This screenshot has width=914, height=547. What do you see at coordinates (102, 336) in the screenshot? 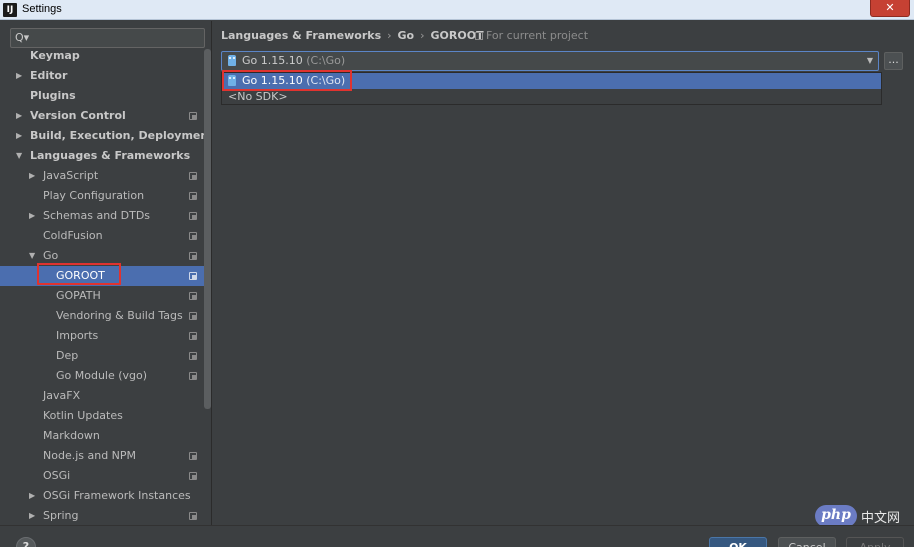
I see `sidebar-item-imports: Imports` at bounding box center [102, 336].